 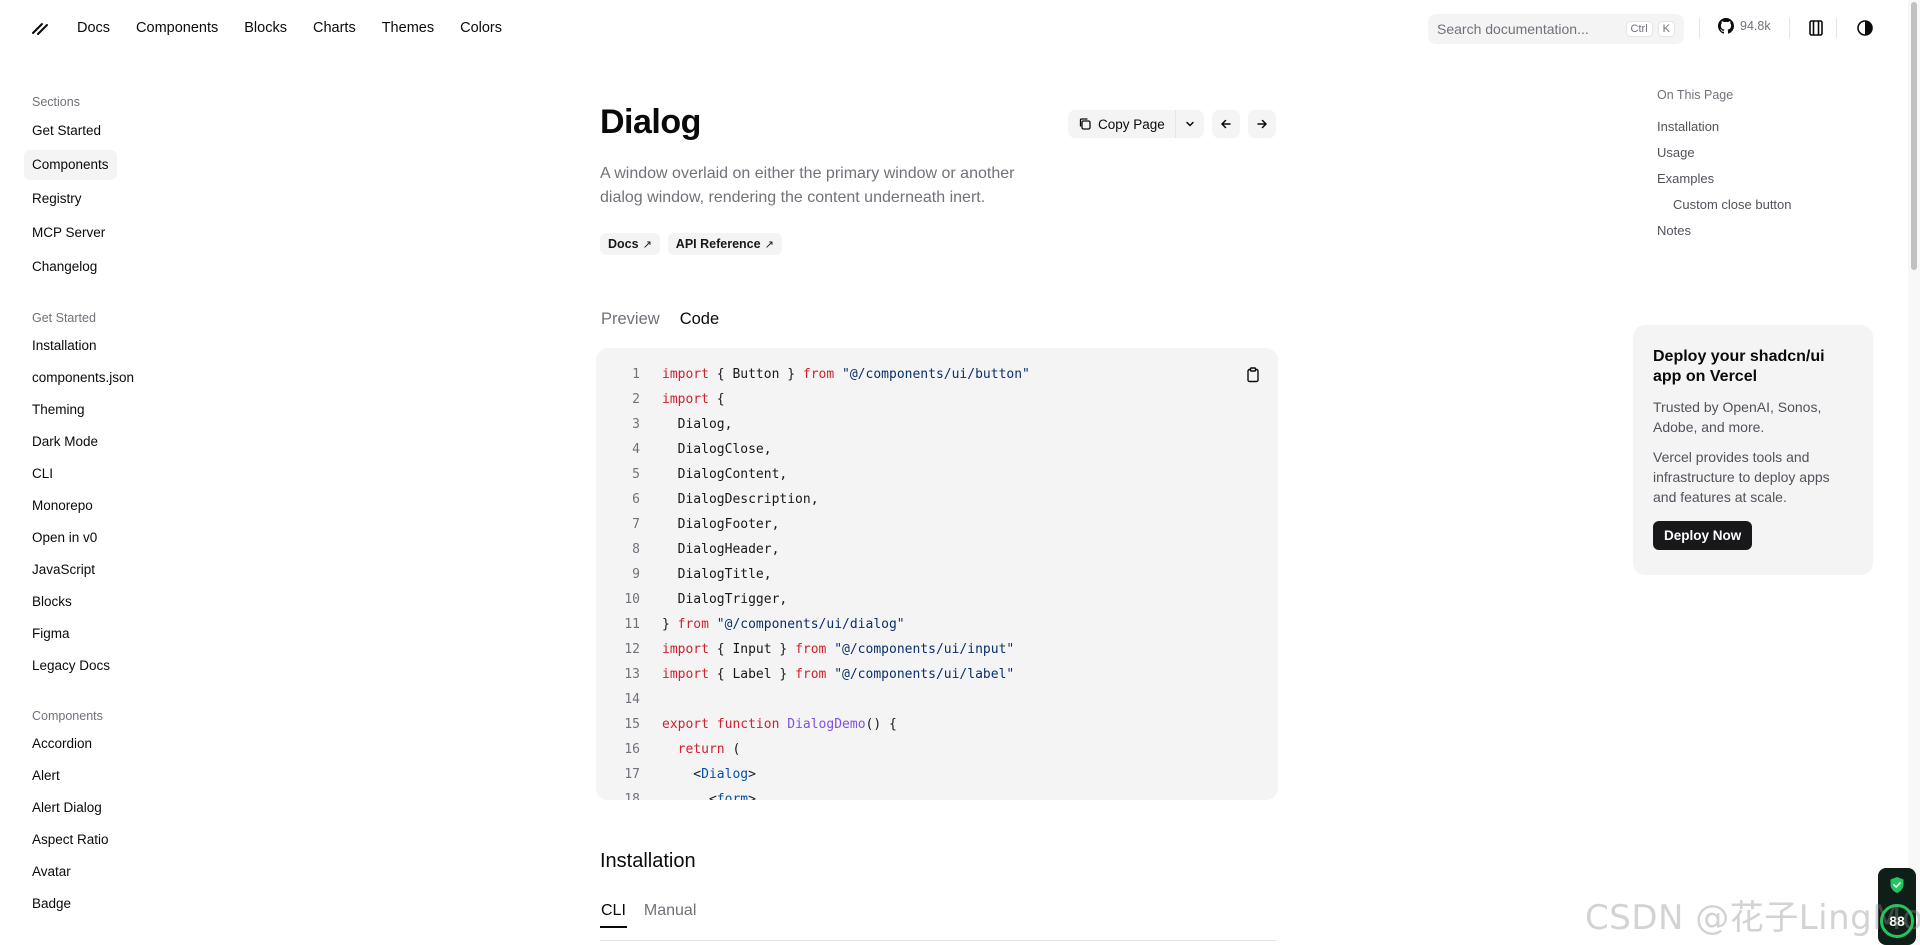 I want to click on chevron-down-icon, so click(x=1190, y=124).